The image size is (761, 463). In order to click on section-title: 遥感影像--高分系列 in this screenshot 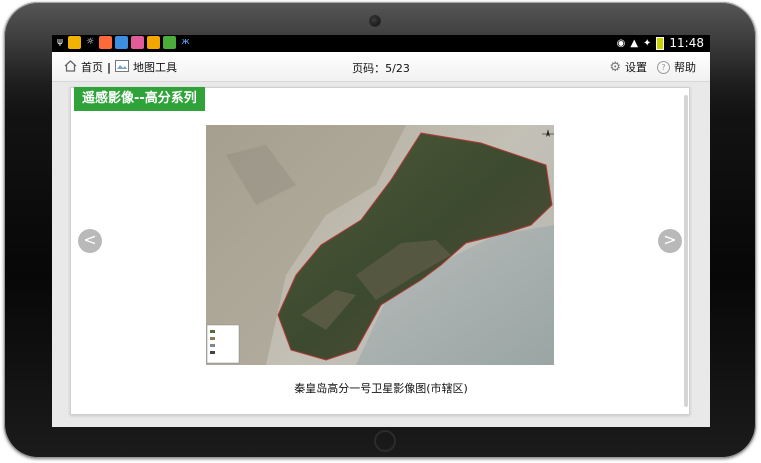, I will do `click(139, 99)`.